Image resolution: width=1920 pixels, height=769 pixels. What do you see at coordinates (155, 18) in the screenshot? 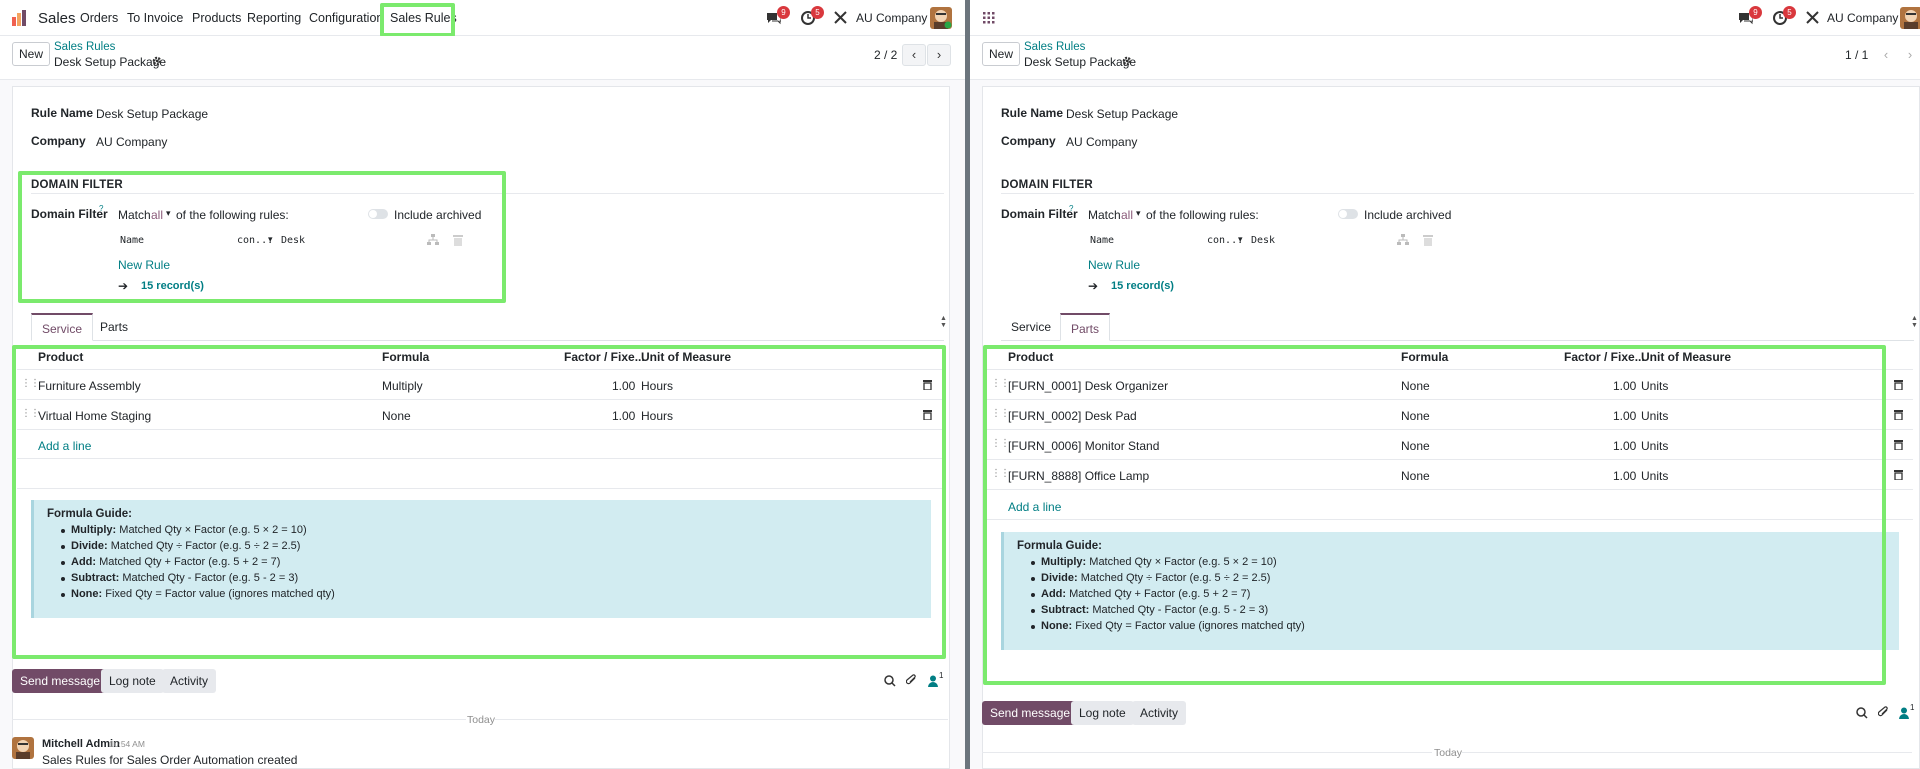
I see `menu-to-invoice: To Invoice` at bounding box center [155, 18].